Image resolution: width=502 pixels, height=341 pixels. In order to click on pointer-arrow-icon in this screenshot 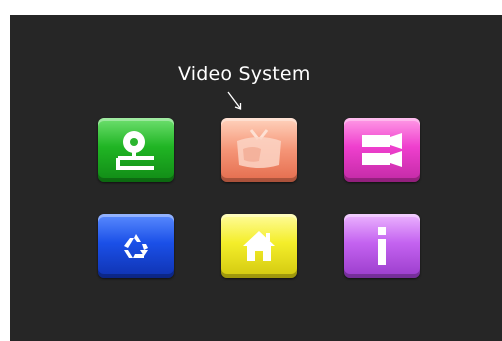, I will do `click(234, 100)`.